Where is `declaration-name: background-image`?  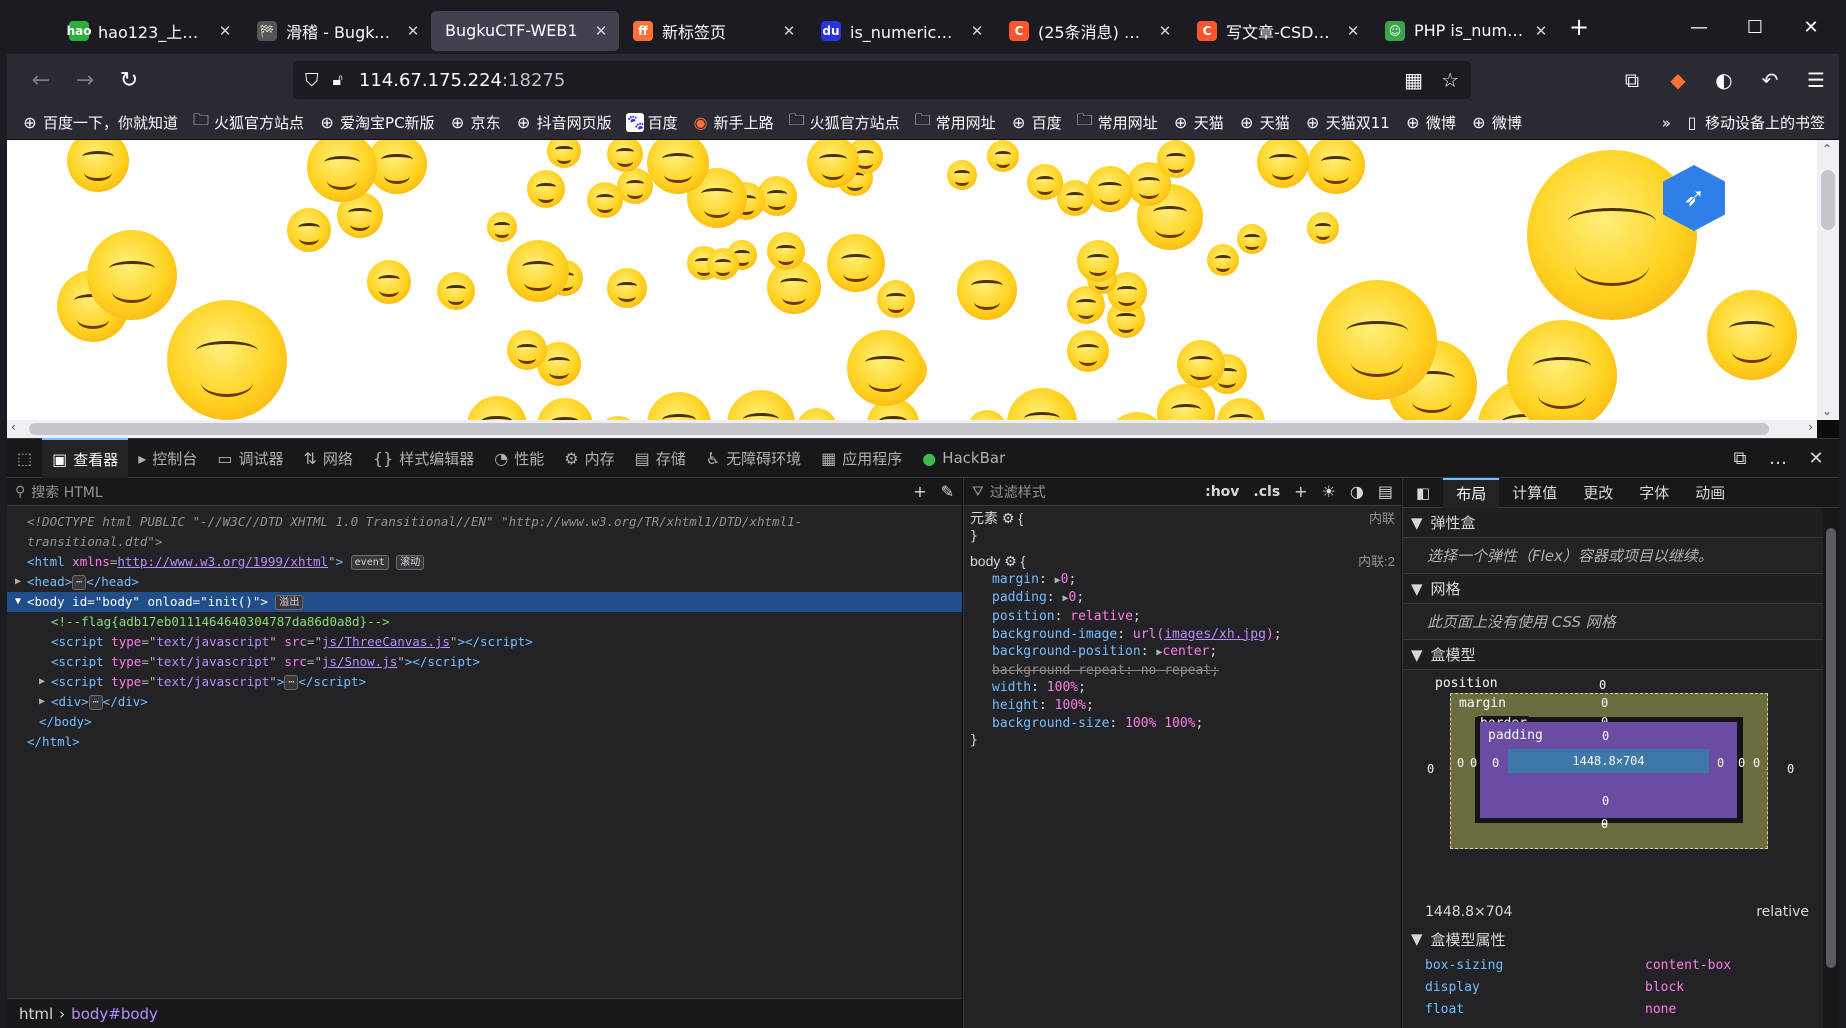
declaration-name: background-image is located at coordinates (1054, 634).